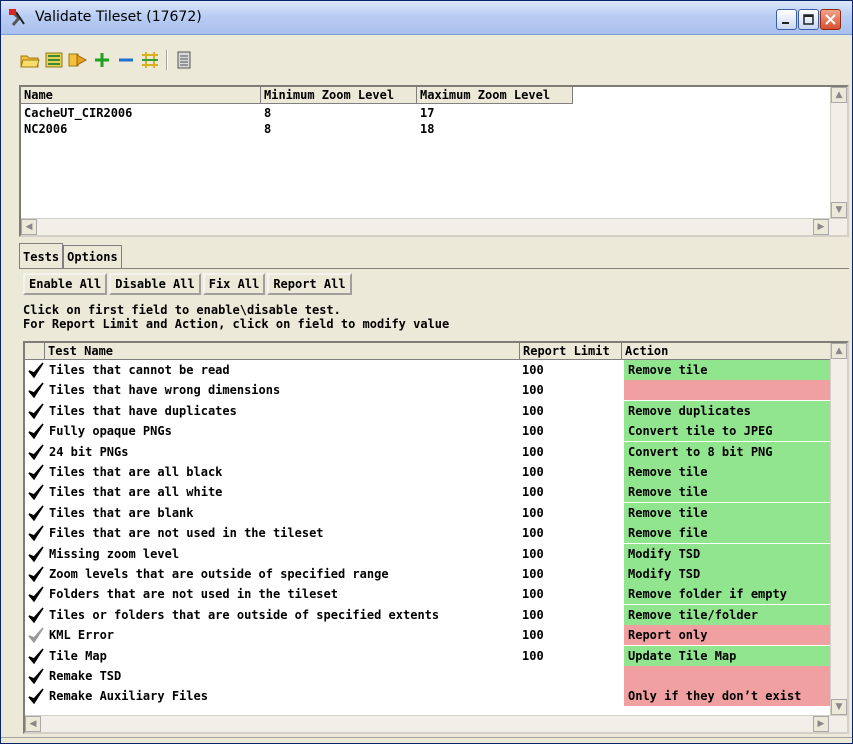 The height and width of the screenshot is (744, 853). Describe the element at coordinates (838, 529) in the screenshot. I see `tests-vertical-scrollbar: ▲ ▼` at that location.